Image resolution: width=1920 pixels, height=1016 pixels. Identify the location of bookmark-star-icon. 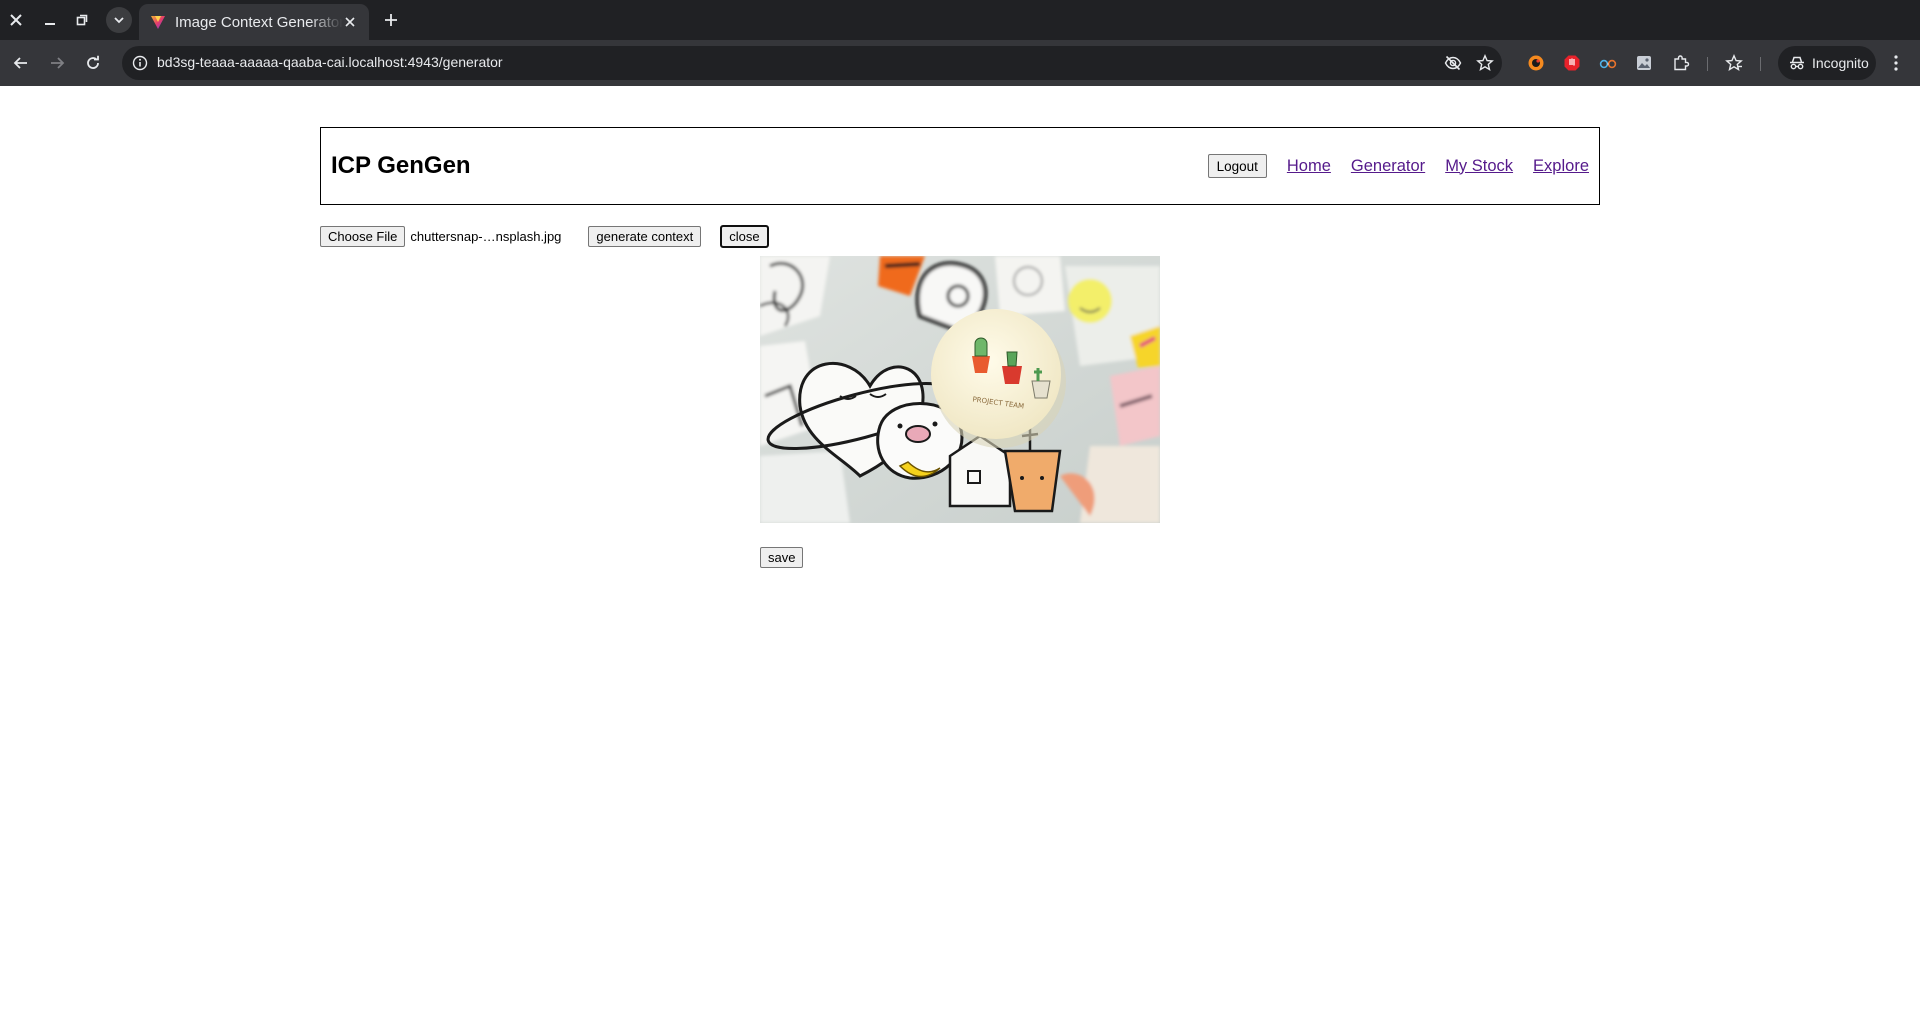
(1485, 63).